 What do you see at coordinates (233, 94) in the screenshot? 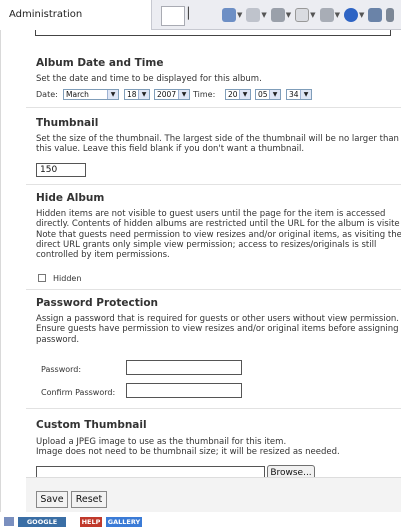
I see `hour-value: 20` at bounding box center [233, 94].